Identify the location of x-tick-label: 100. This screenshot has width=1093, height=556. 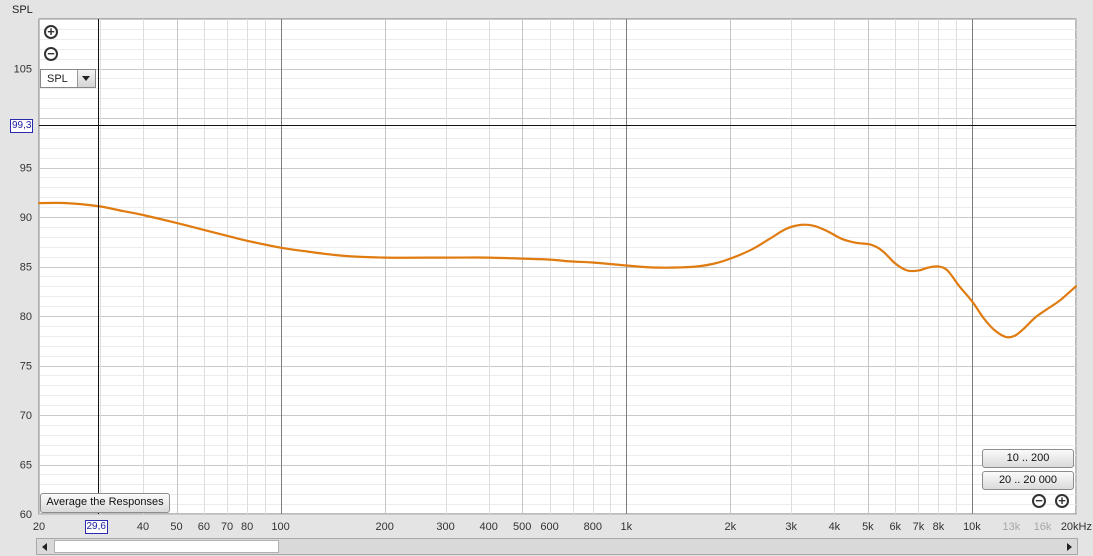
(280, 527).